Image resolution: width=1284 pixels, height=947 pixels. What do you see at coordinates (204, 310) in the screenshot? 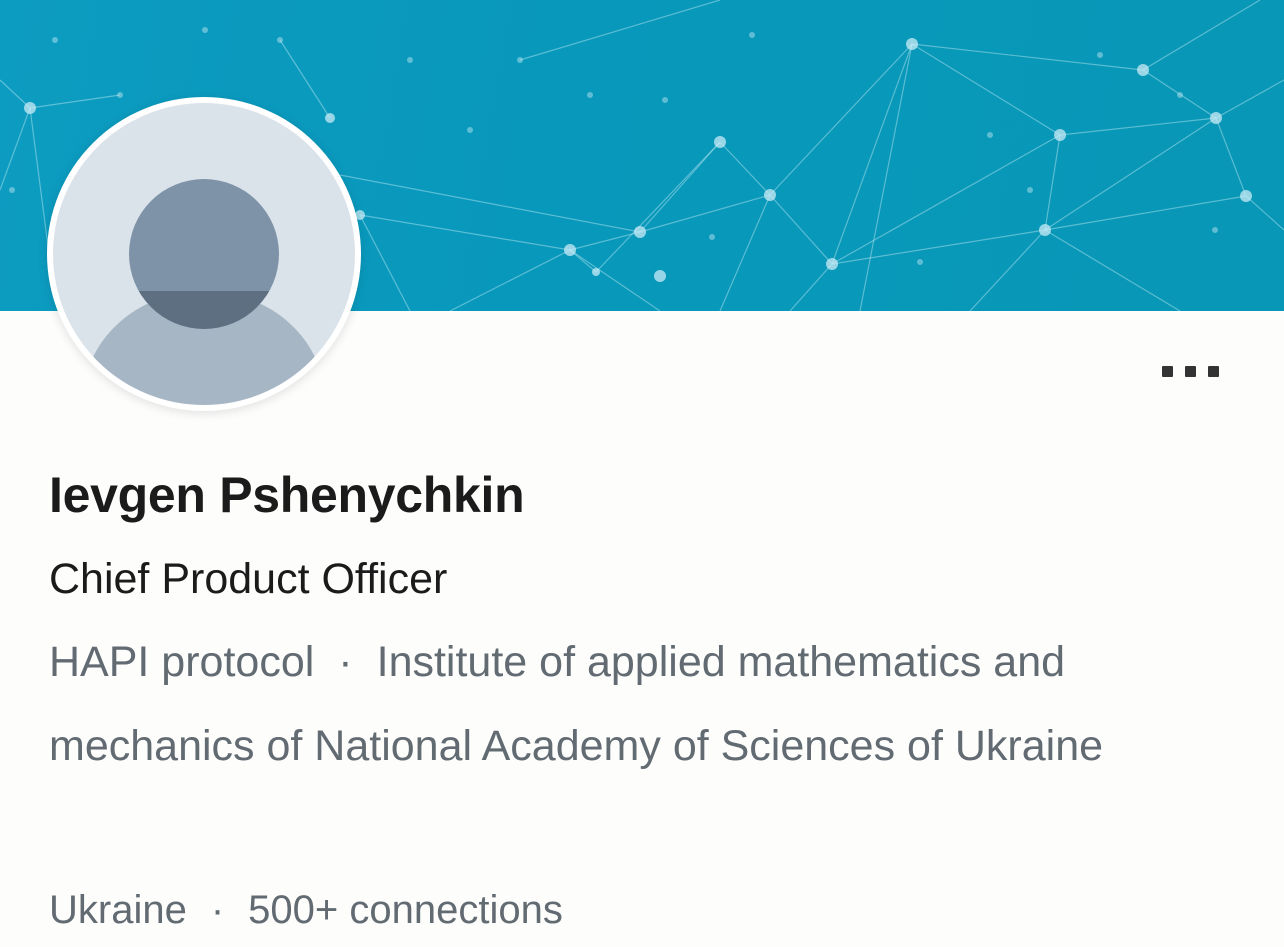
I see `avatar-overlap-shape` at bounding box center [204, 310].